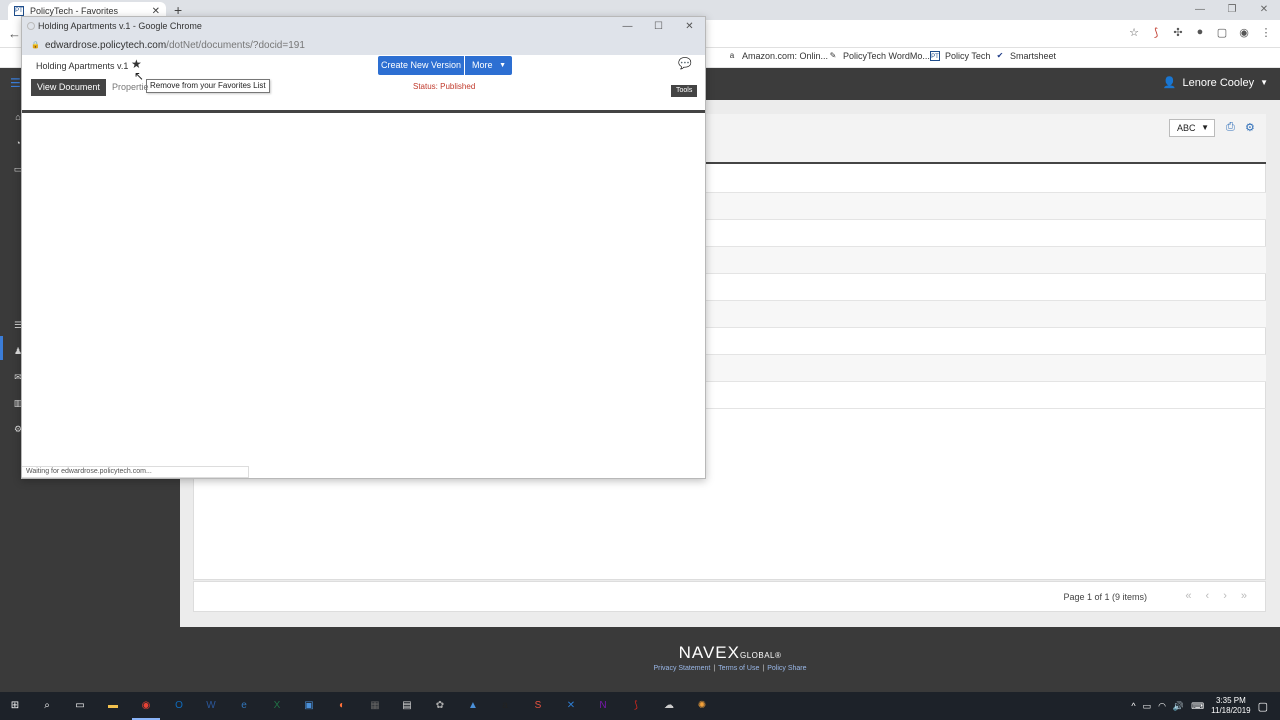  I want to click on window-controls: — ❐ ✕, so click(1232, 10).